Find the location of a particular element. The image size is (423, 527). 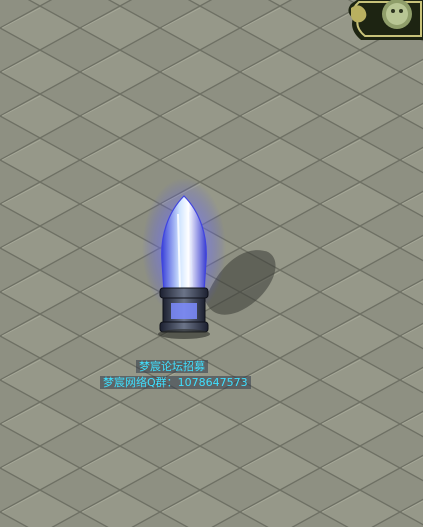

npc-name-label: 梦宸论坛招募 is located at coordinates (172, 366).